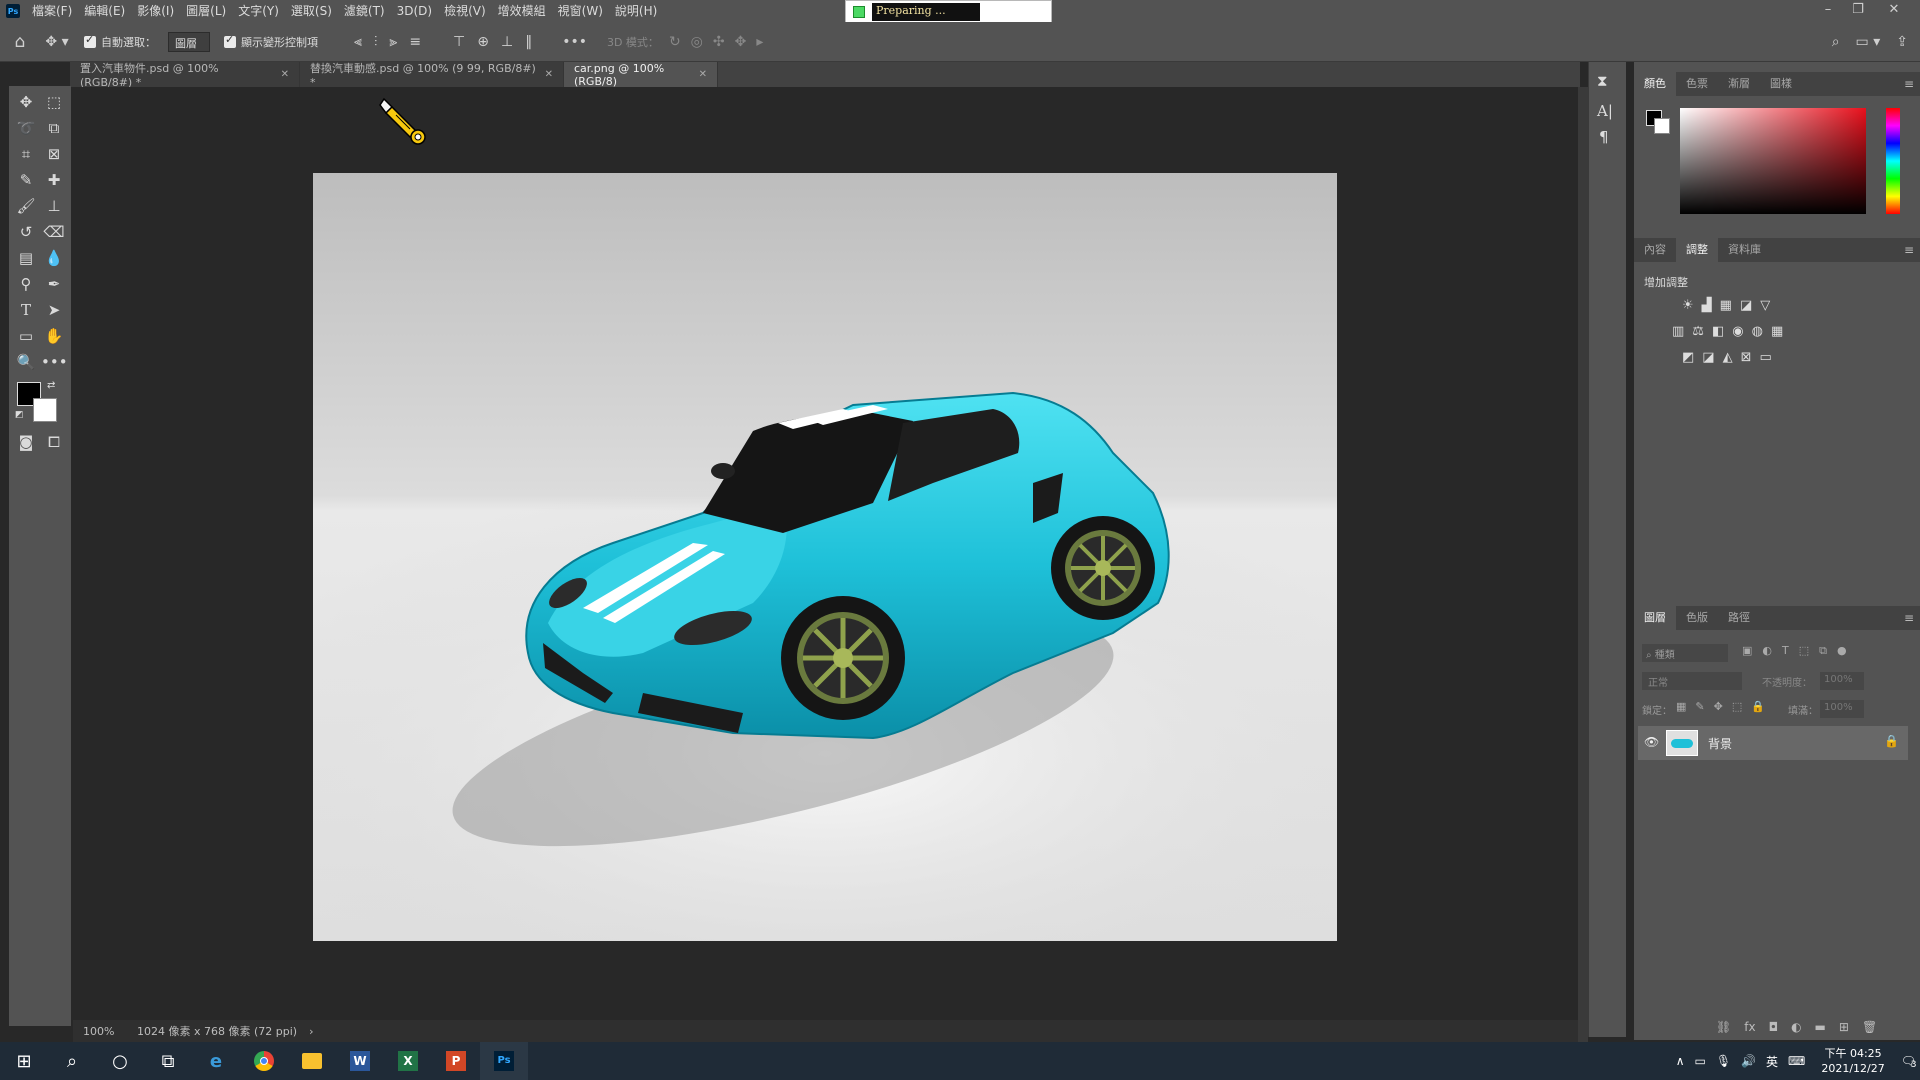  I want to click on channel-mixer-icon: ◍, so click(1757, 331).